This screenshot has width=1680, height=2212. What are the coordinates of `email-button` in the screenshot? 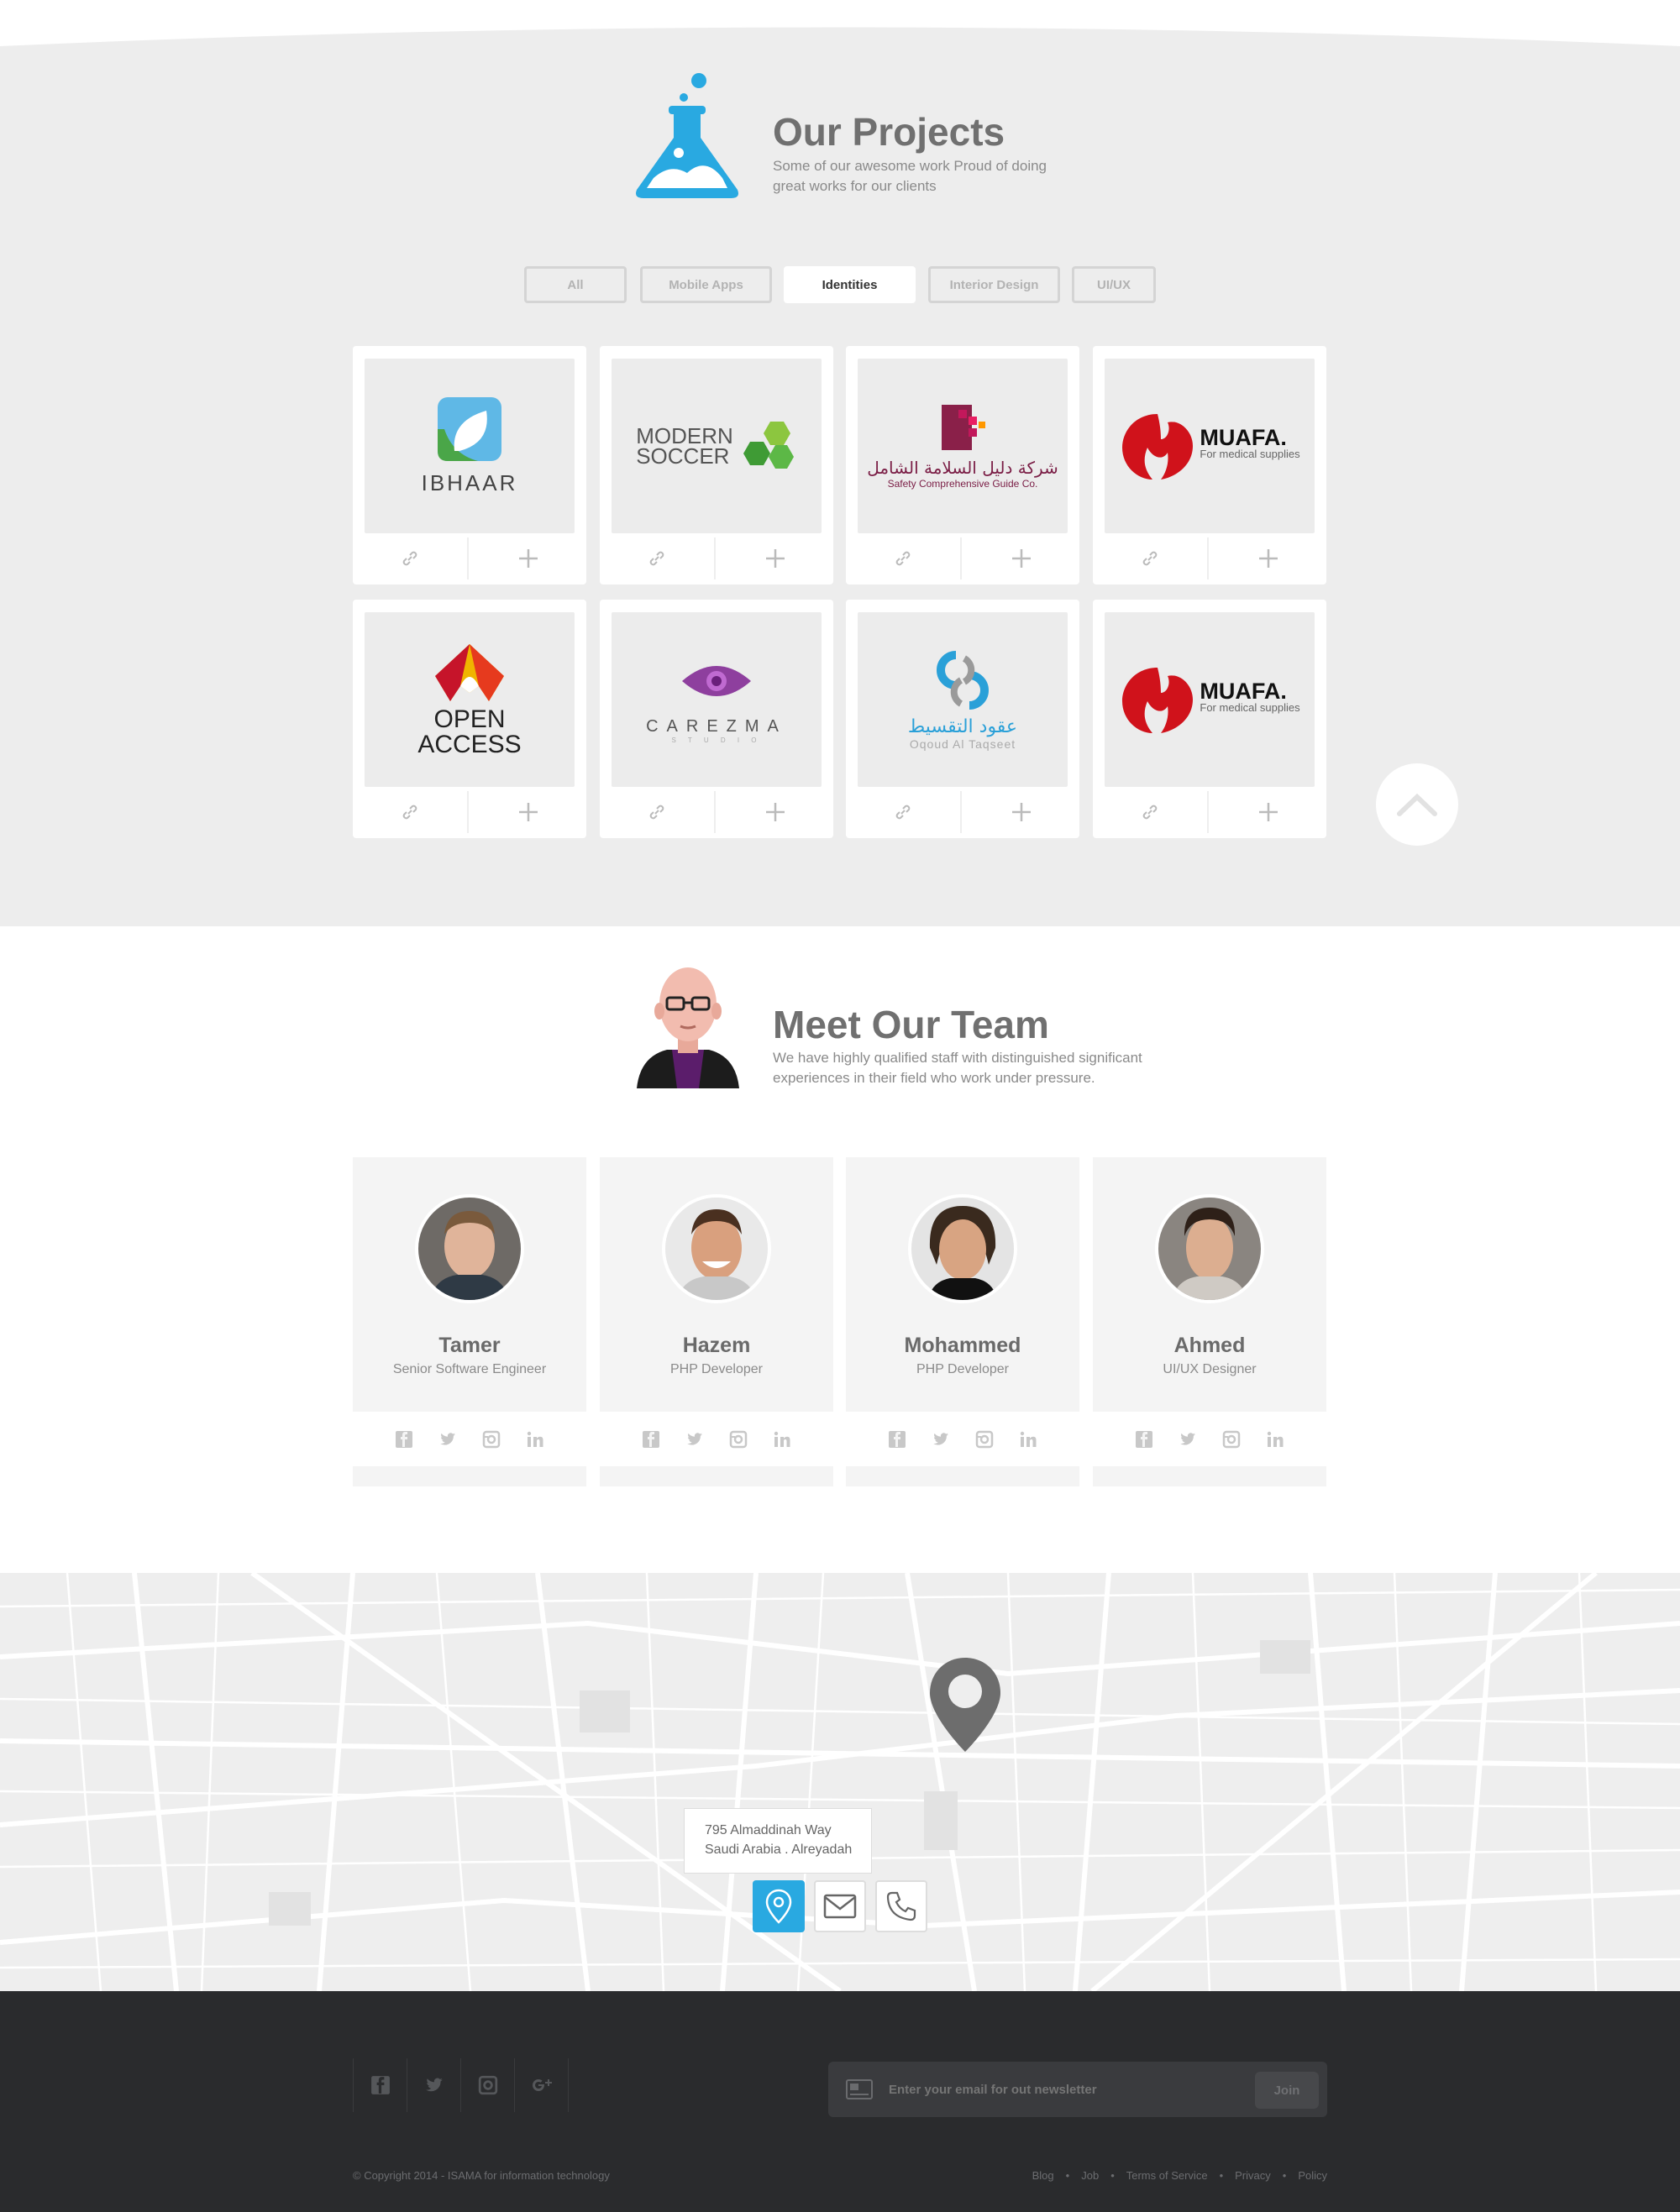 It's located at (840, 1906).